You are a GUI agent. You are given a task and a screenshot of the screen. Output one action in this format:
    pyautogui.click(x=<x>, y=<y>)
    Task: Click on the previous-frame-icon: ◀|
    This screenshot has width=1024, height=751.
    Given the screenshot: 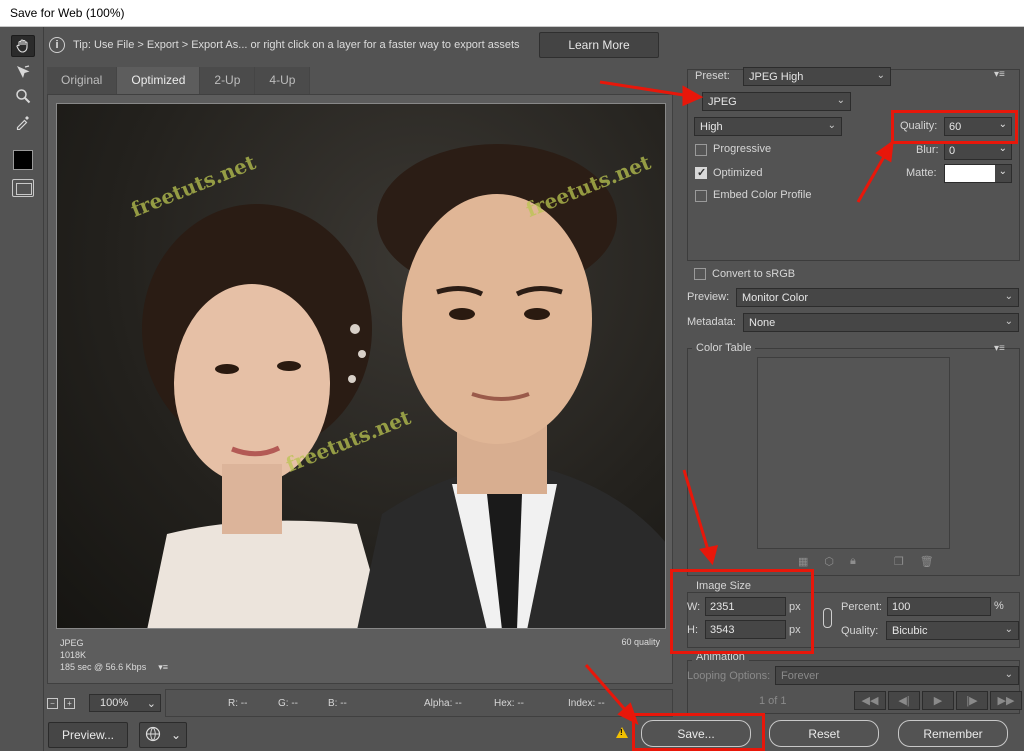 What is the action you would take?
    pyautogui.click(x=904, y=700)
    